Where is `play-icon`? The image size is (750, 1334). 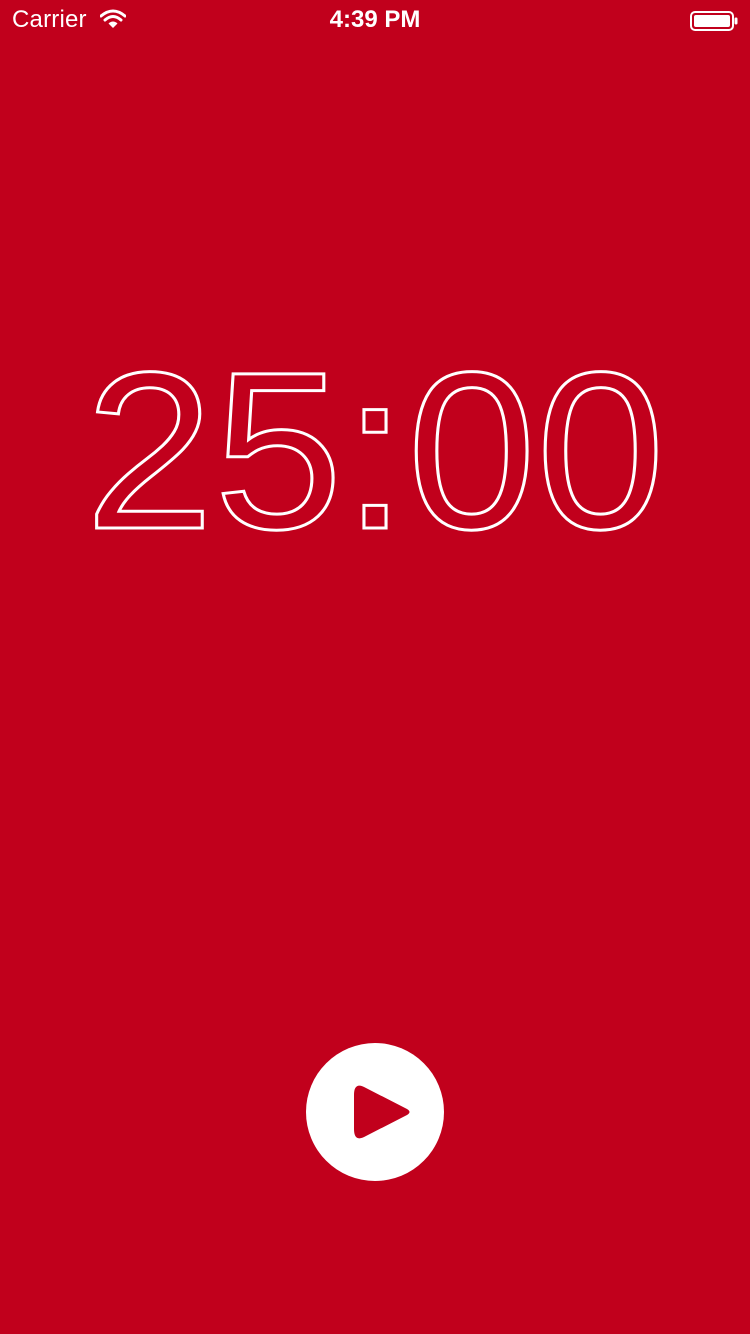 play-icon is located at coordinates (382, 1112).